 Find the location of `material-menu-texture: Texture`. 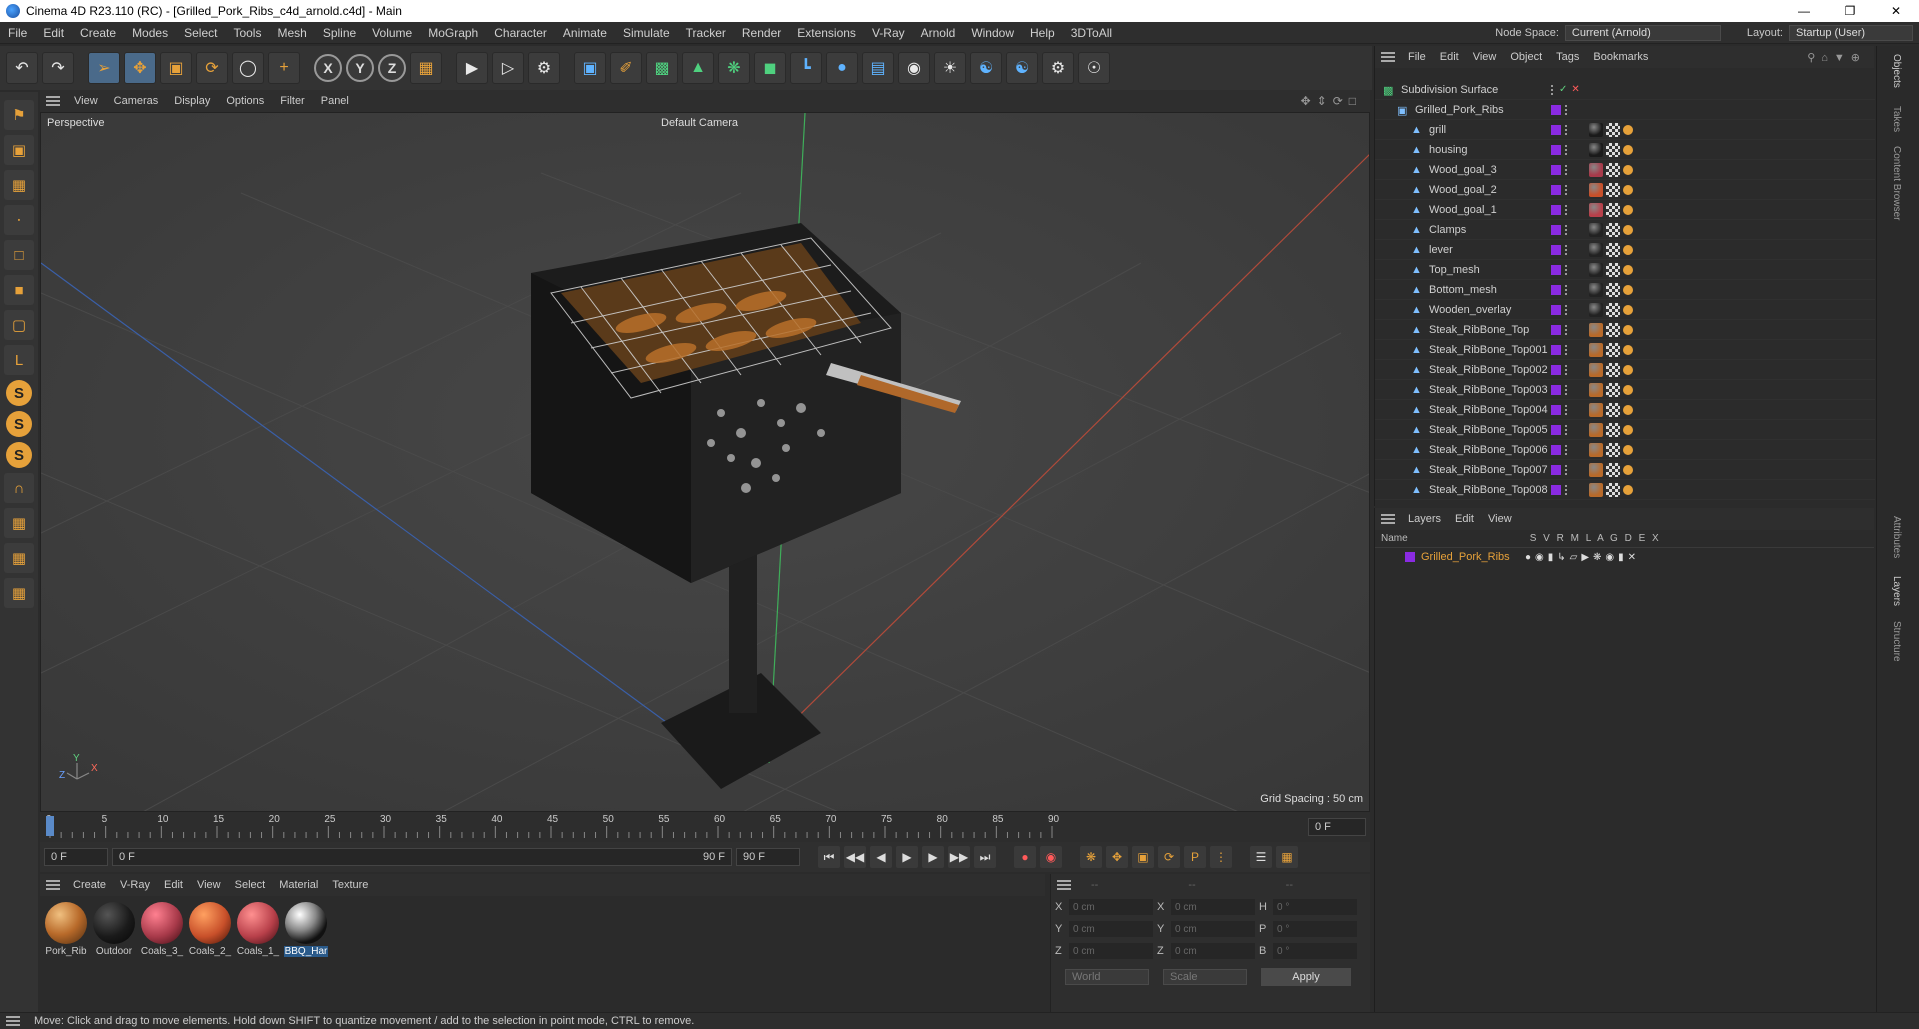

material-menu-texture: Texture is located at coordinates (350, 885).